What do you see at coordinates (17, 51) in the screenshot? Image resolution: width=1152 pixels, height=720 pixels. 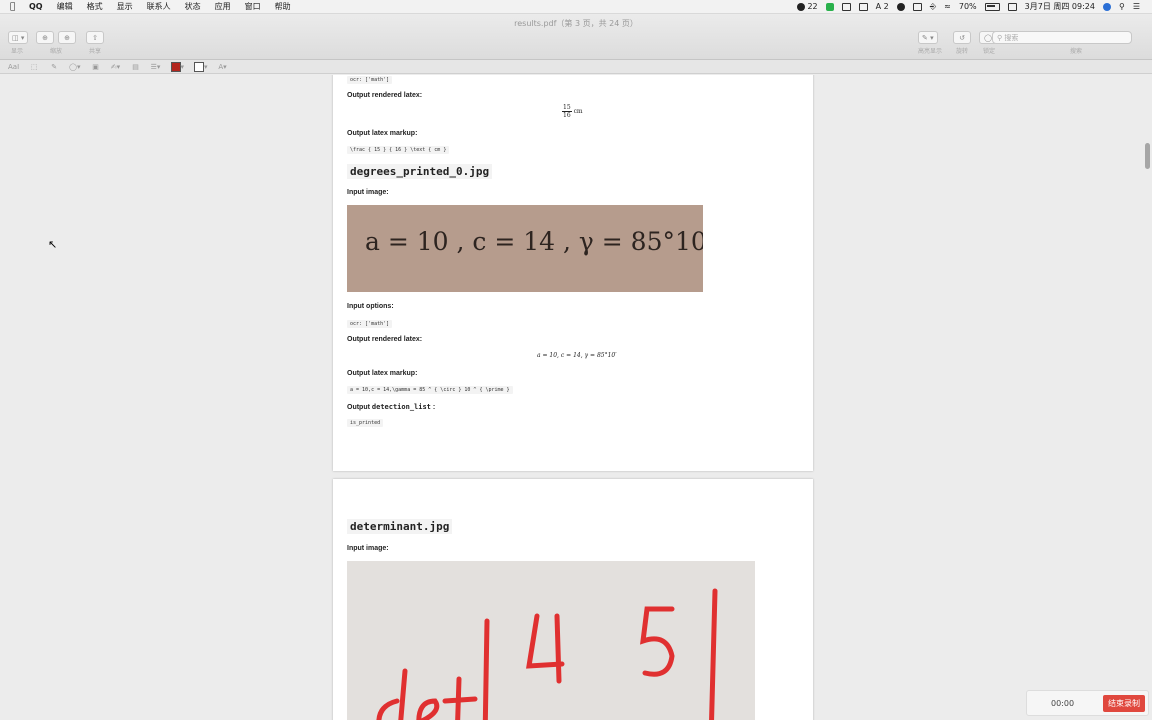 I see `view-label: 显示` at bounding box center [17, 51].